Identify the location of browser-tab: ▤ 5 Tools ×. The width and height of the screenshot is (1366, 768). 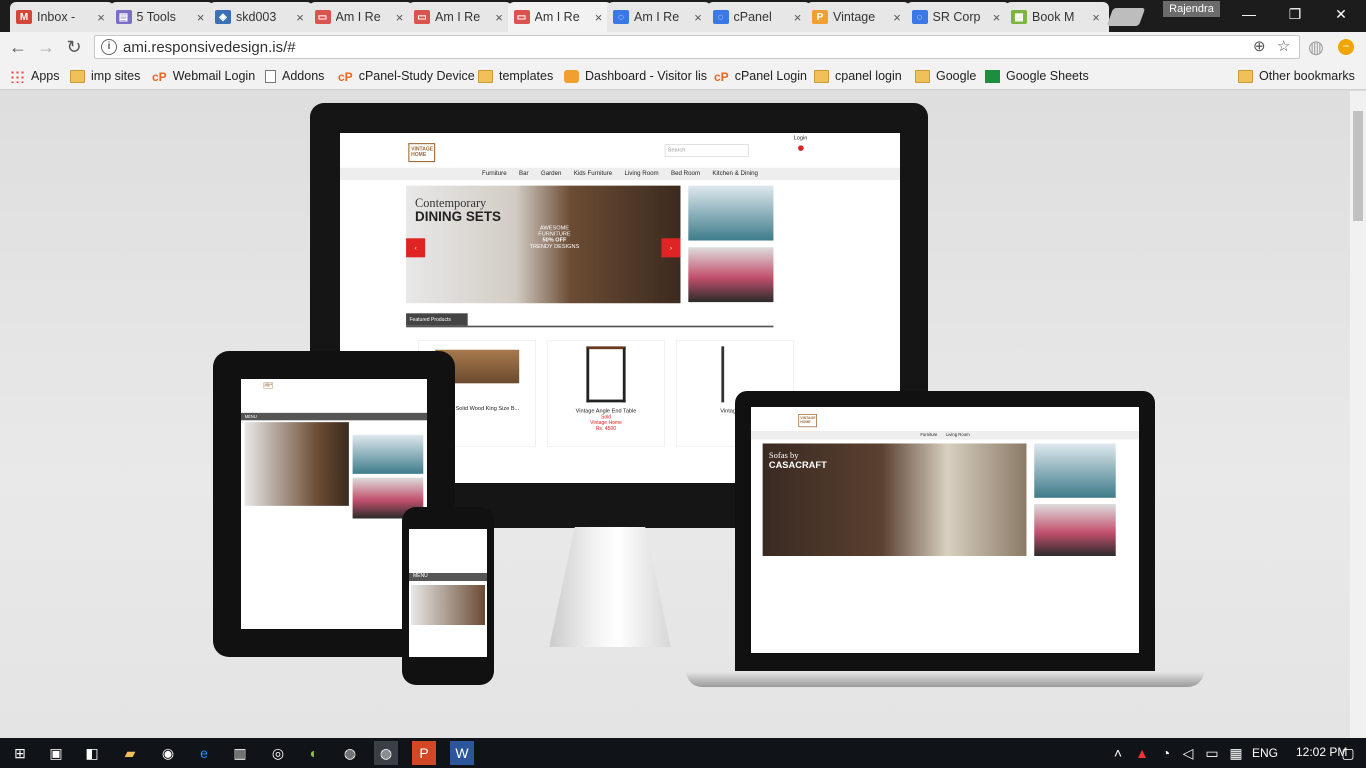
(161, 17).